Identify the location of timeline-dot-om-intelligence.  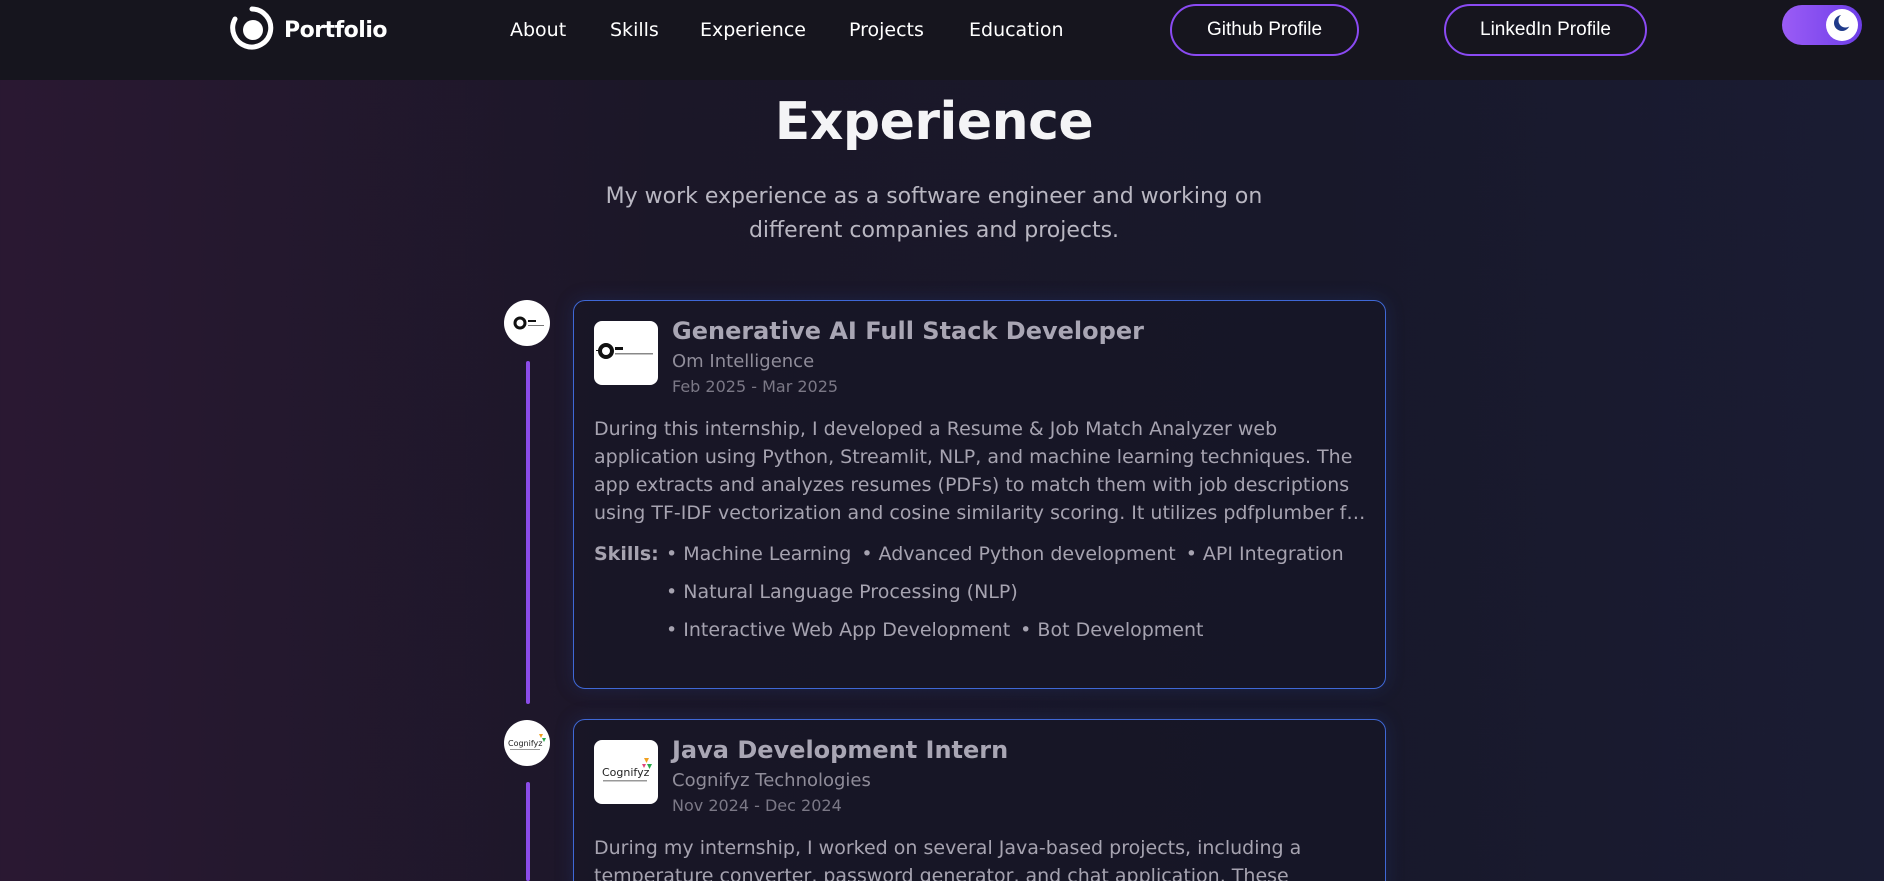
(527, 323).